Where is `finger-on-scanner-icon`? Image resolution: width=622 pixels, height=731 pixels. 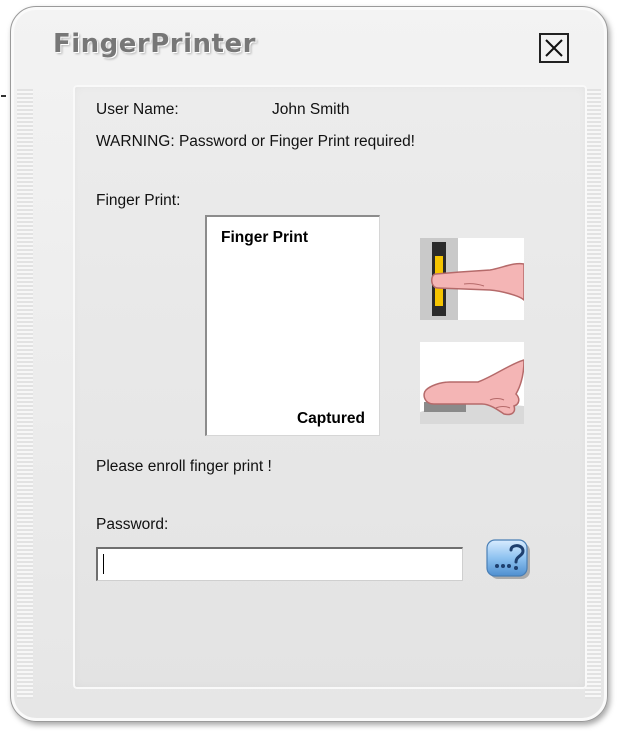 finger-on-scanner-icon is located at coordinates (472, 279).